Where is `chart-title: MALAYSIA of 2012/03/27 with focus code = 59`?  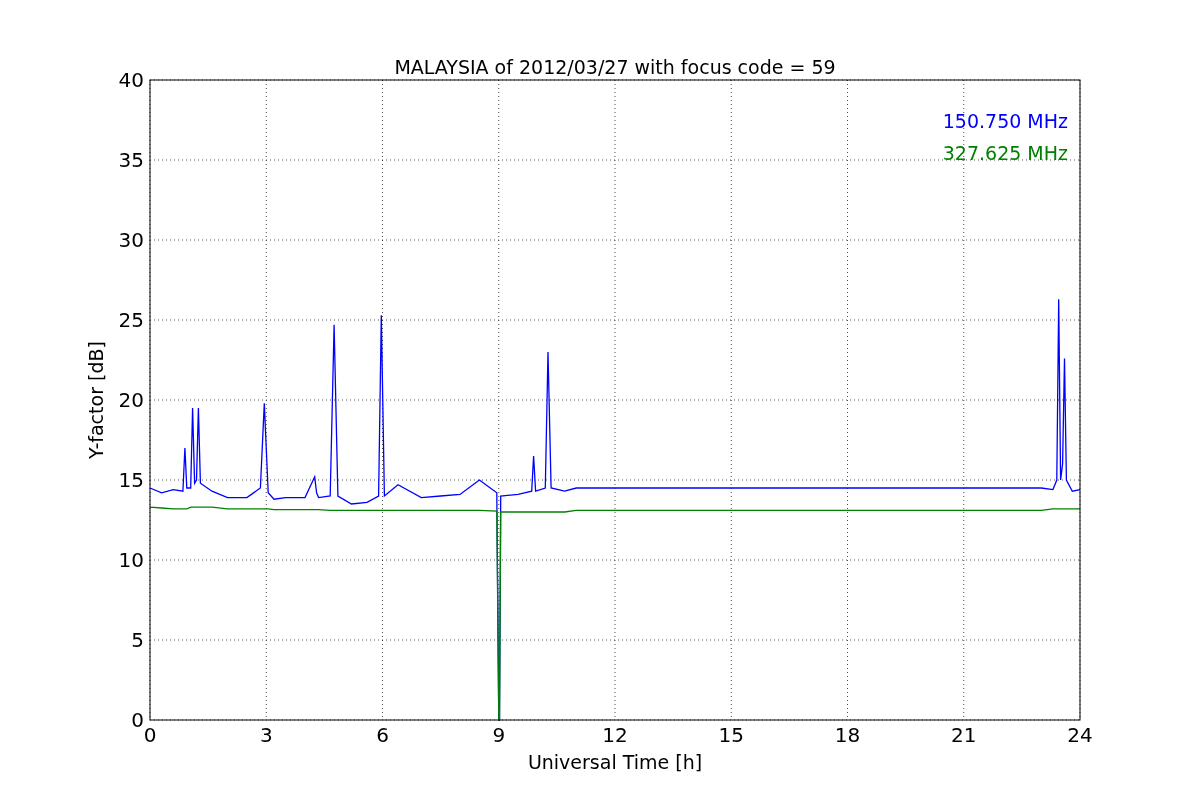
chart-title: MALAYSIA of 2012/03/27 with focus code = 59 is located at coordinates (615, 67).